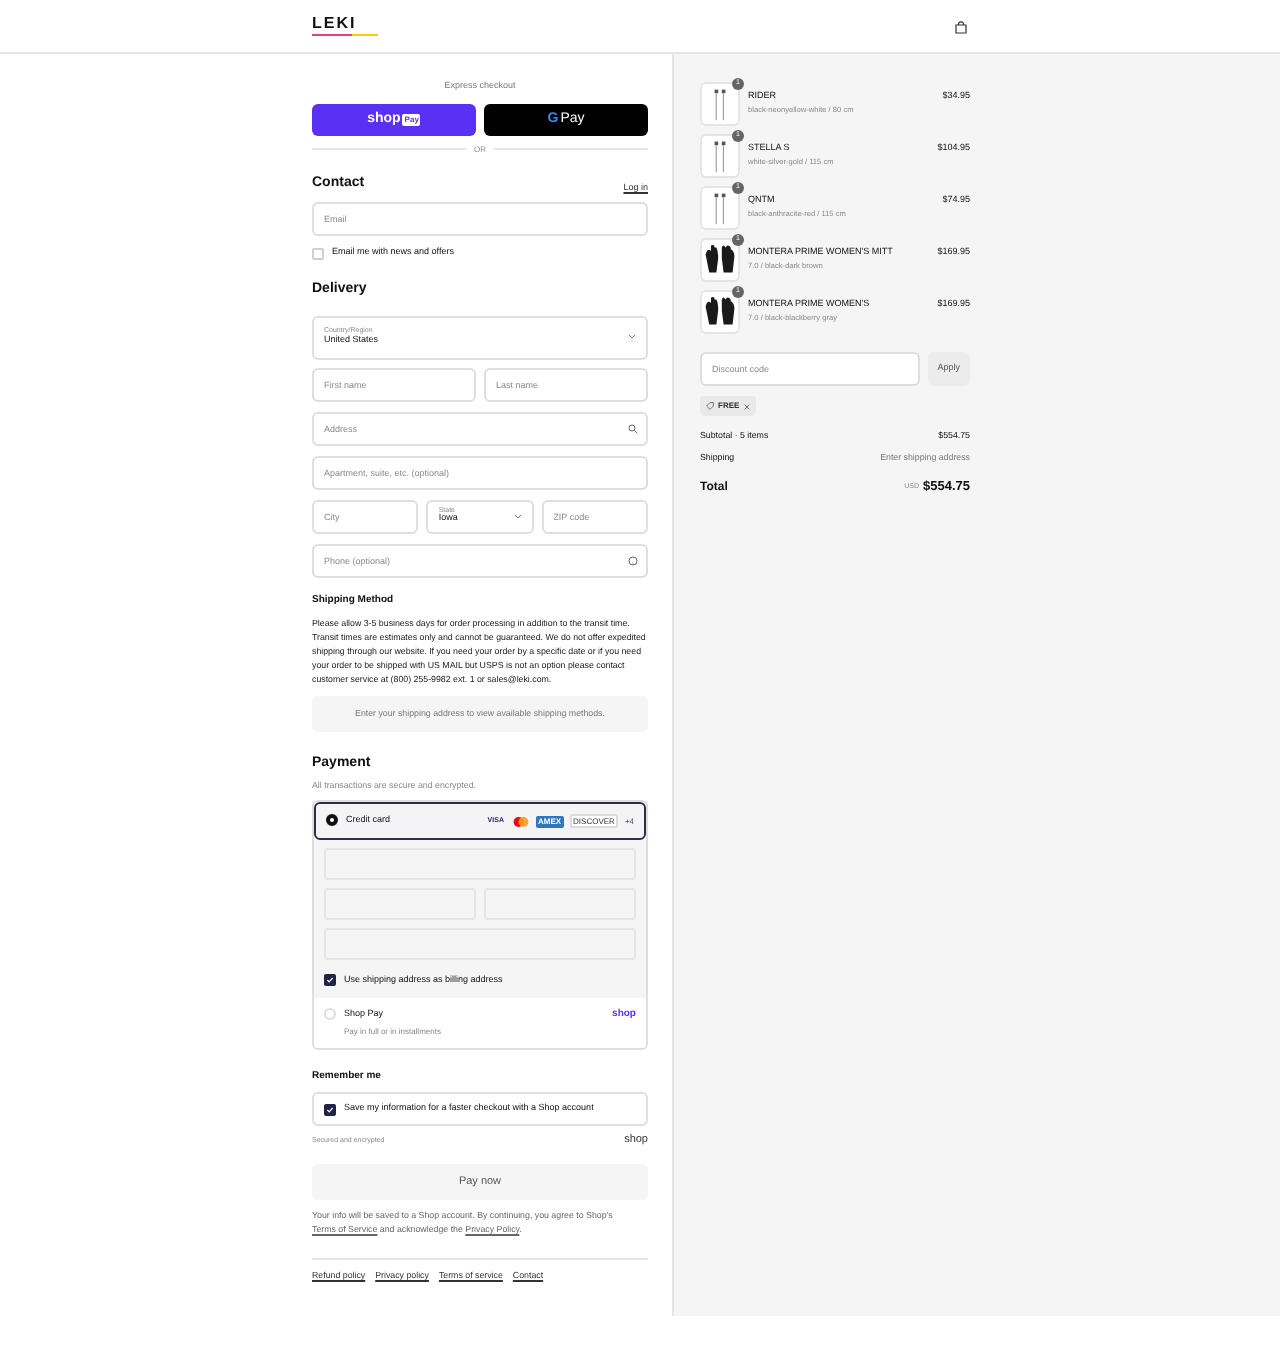 The image size is (1280, 1370). Describe the element at coordinates (345, 26) in the screenshot. I see `logo: LEKI` at that location.